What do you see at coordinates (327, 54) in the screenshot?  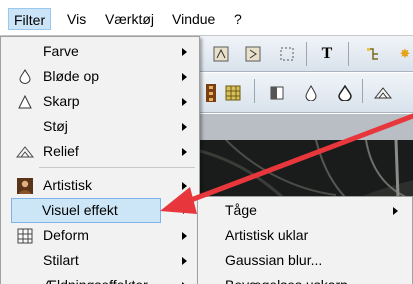 I see `text-tool-icon: T` at bounding box center [327, 54].